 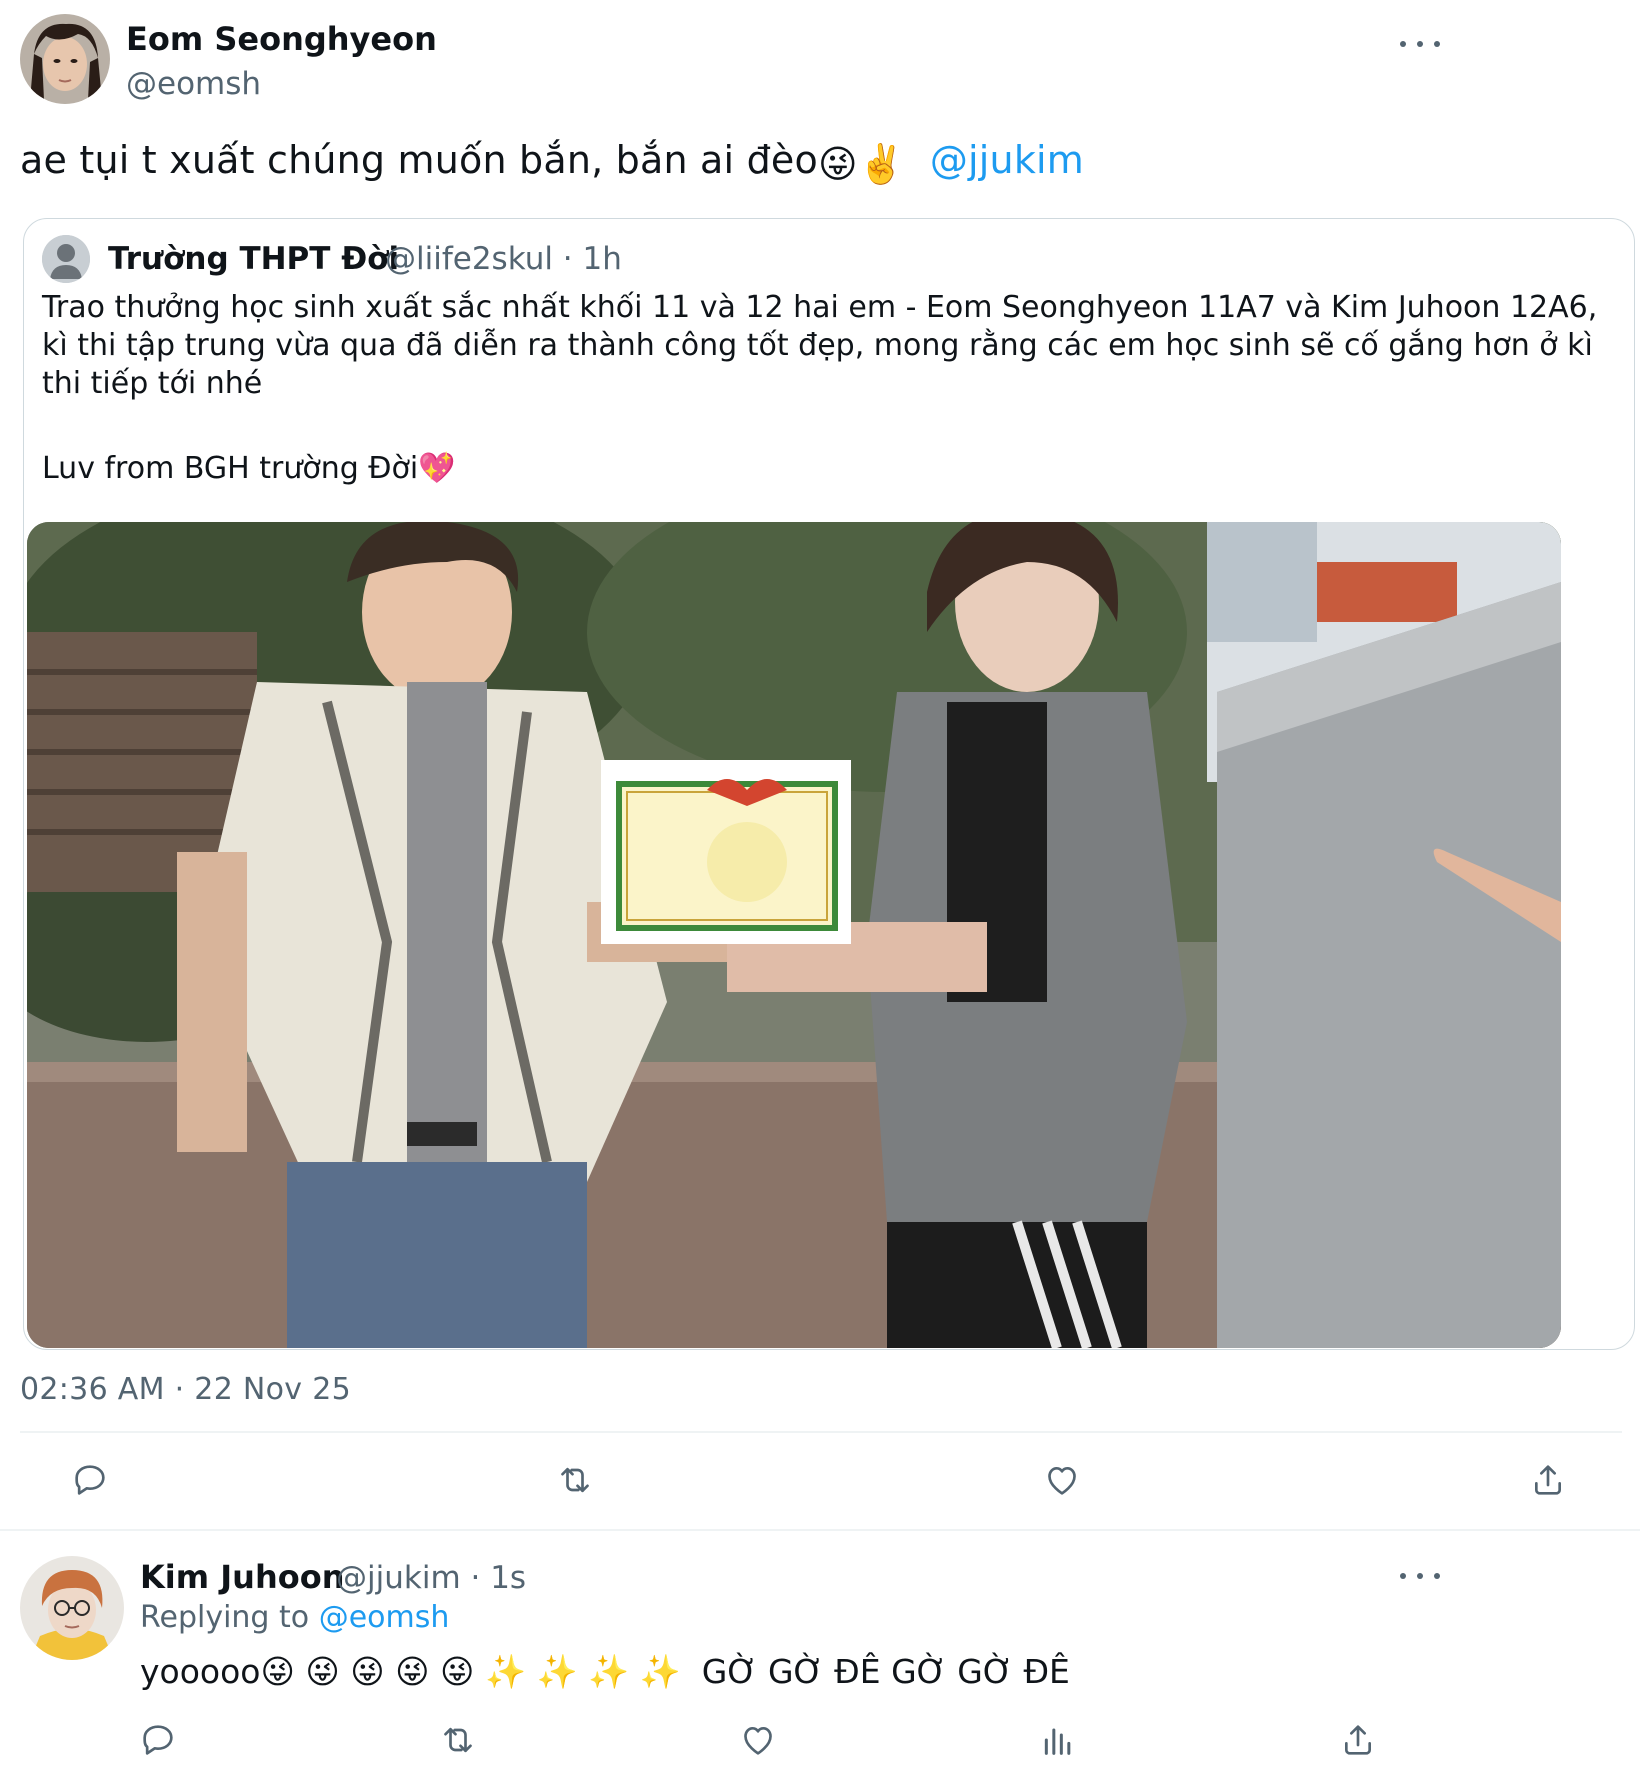 I want to click on reply-author-handle: @jjukim · 1s, so click(x=431, y=1578).